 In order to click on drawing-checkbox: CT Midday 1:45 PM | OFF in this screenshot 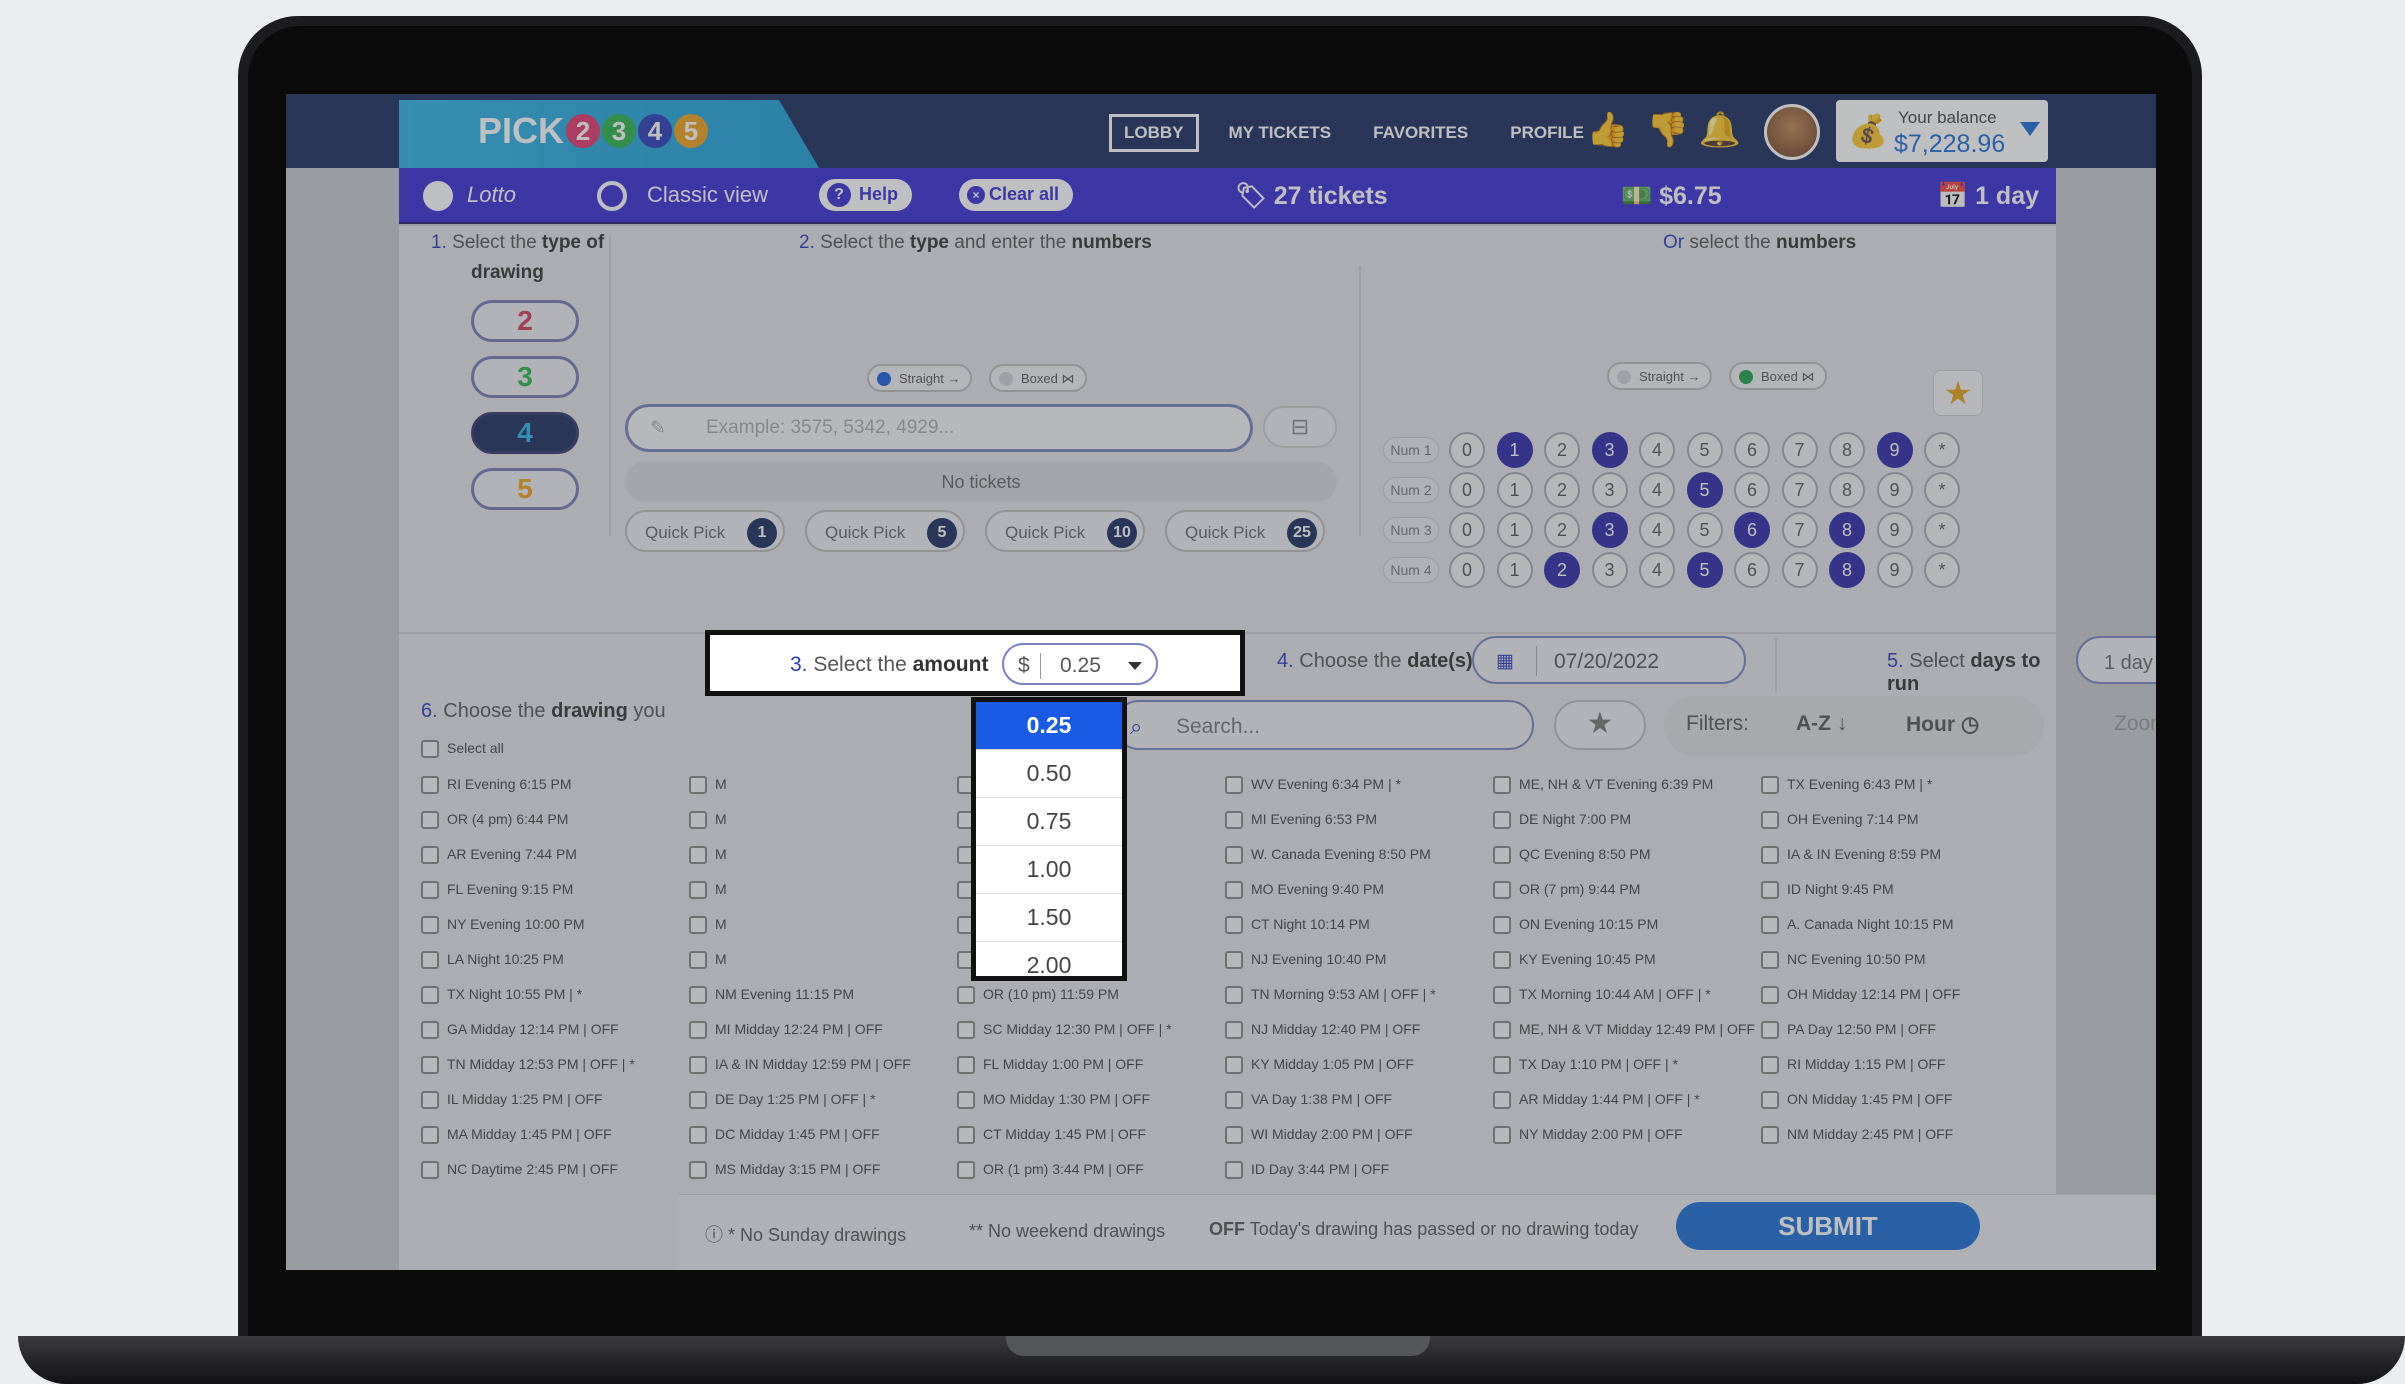, I will do `click(1051, 1135)`.